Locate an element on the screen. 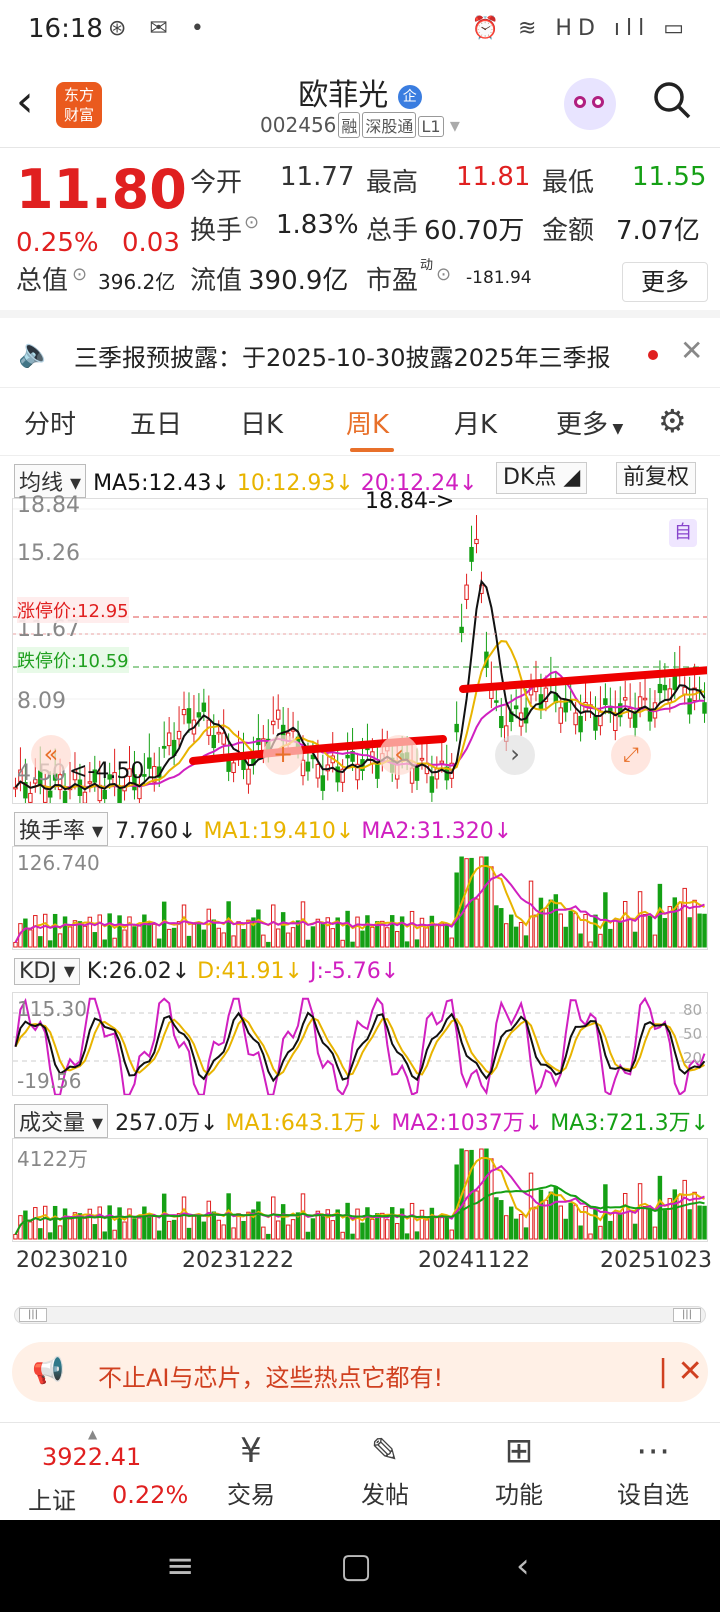 This screenshot has height=1612, width=720. amount-value: 7.07亿 is located at coordinates (658, 231).